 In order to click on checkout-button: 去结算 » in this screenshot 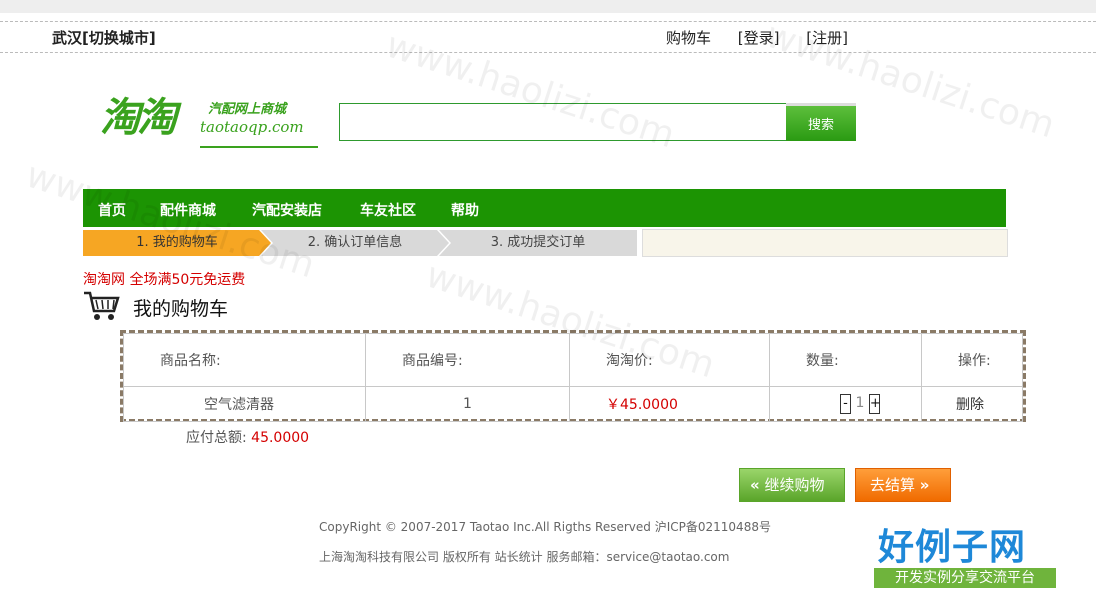, I will do `click(903, 485)`.